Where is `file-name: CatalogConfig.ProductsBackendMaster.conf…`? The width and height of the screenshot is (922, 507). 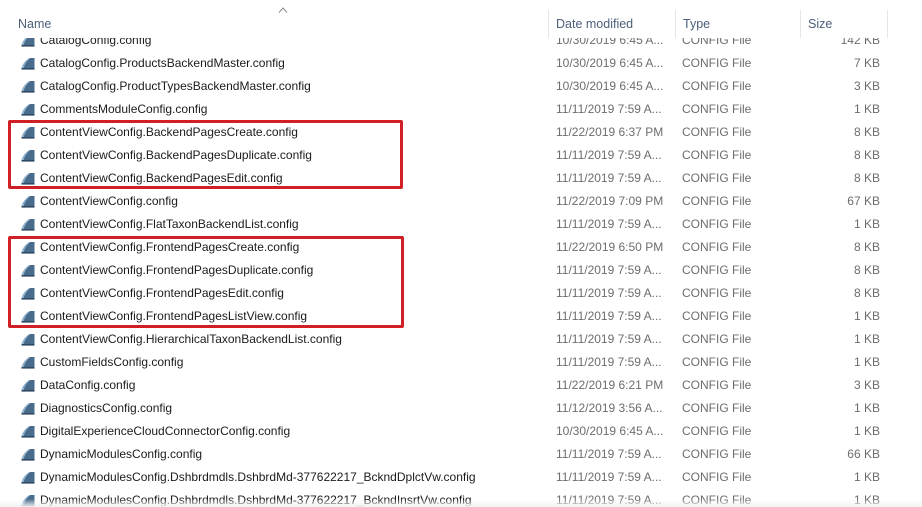 file-name: CatalogConfig.ProductsBackendMaster.conf… is located at coordinates (162, 63).